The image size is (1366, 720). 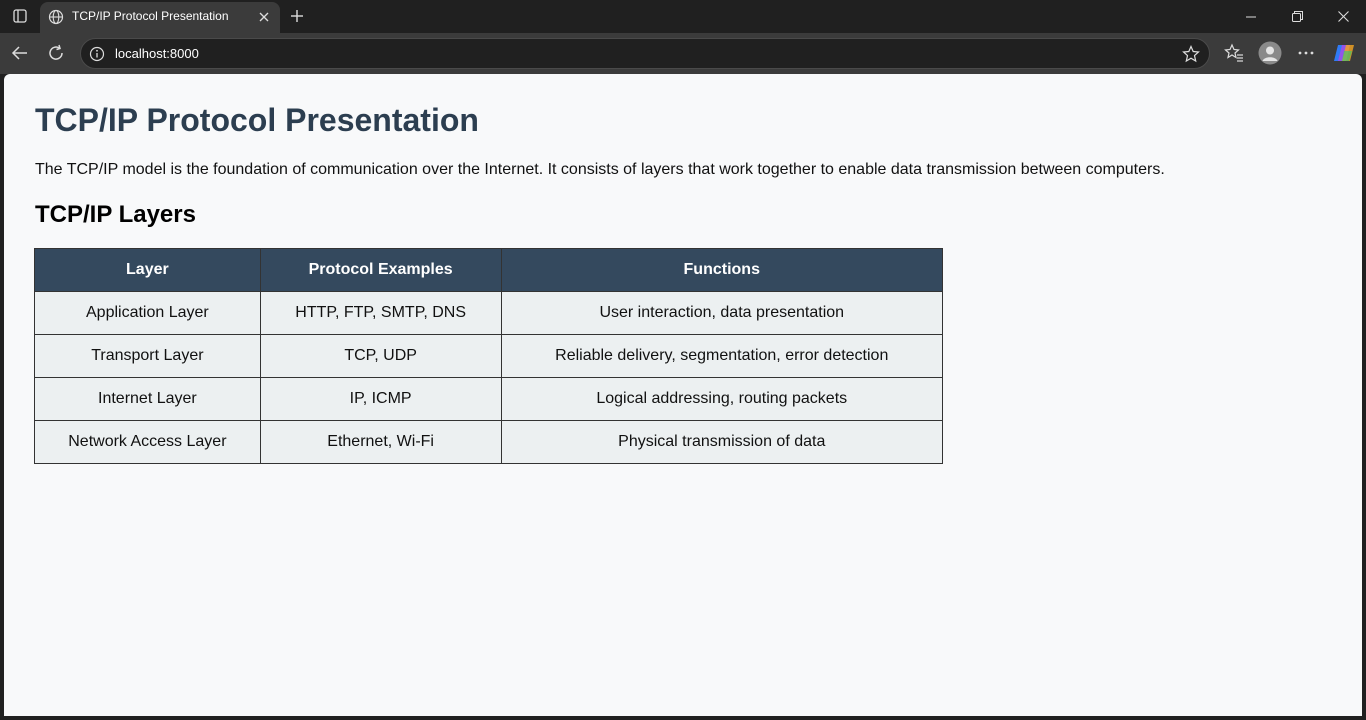 What do you see at coordinates (147, 356) in the screenshot?
I see `cell-layer: Transport Layer` at bounding box center [147, 356].